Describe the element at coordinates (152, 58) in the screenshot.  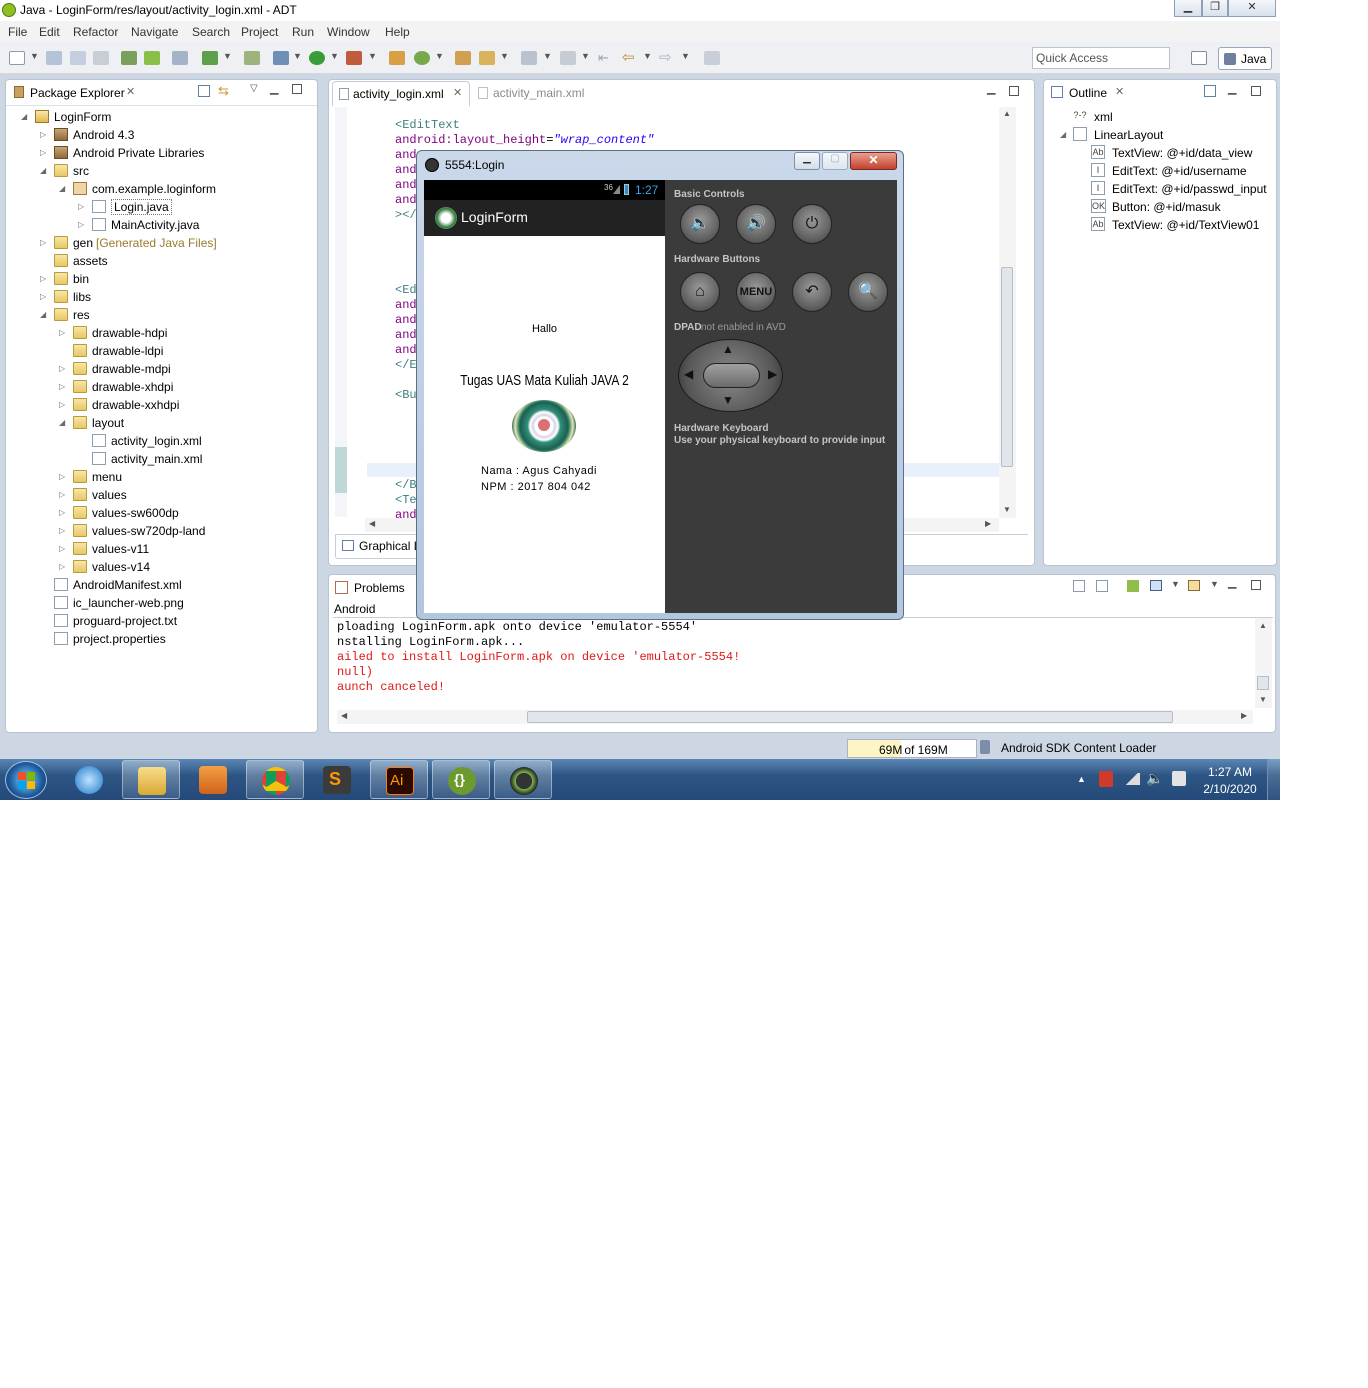
I see `avd-manager-icon` at that location.